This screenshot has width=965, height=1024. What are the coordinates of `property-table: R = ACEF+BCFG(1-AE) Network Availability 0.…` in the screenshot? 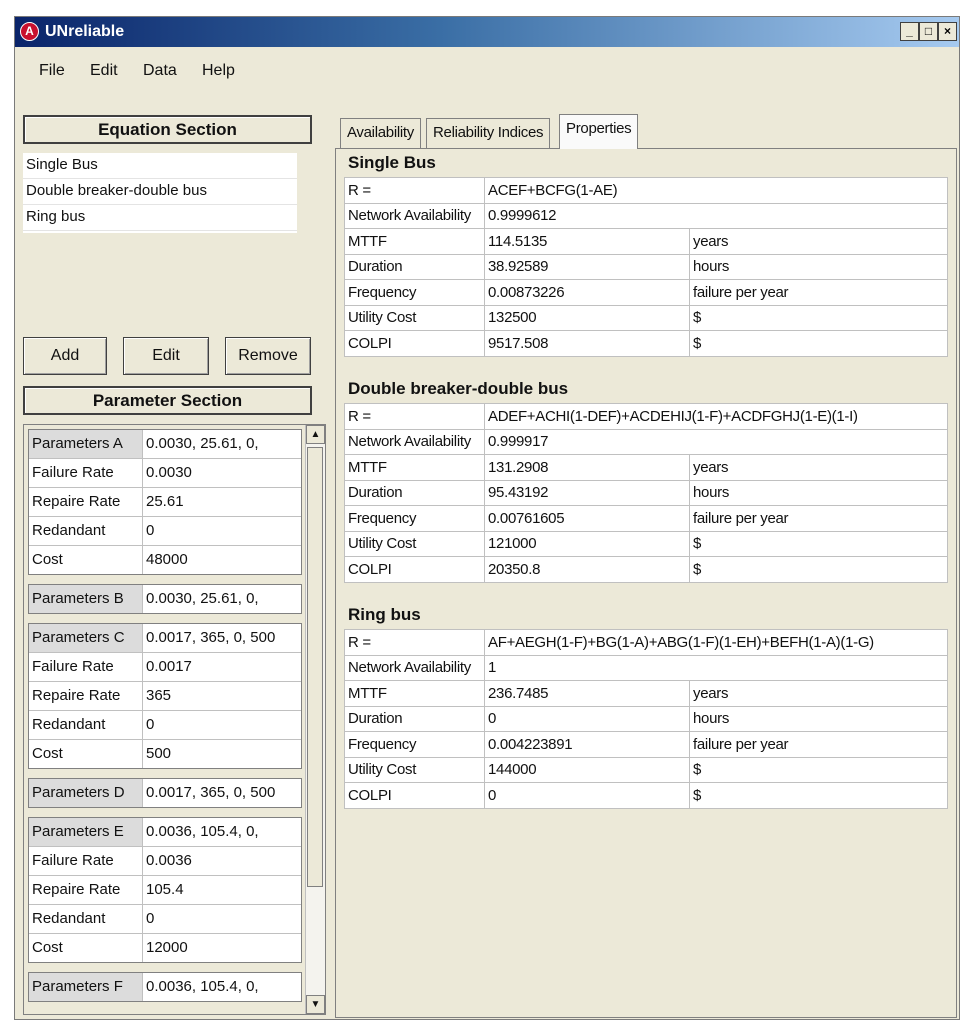 It's located at (646, 267).